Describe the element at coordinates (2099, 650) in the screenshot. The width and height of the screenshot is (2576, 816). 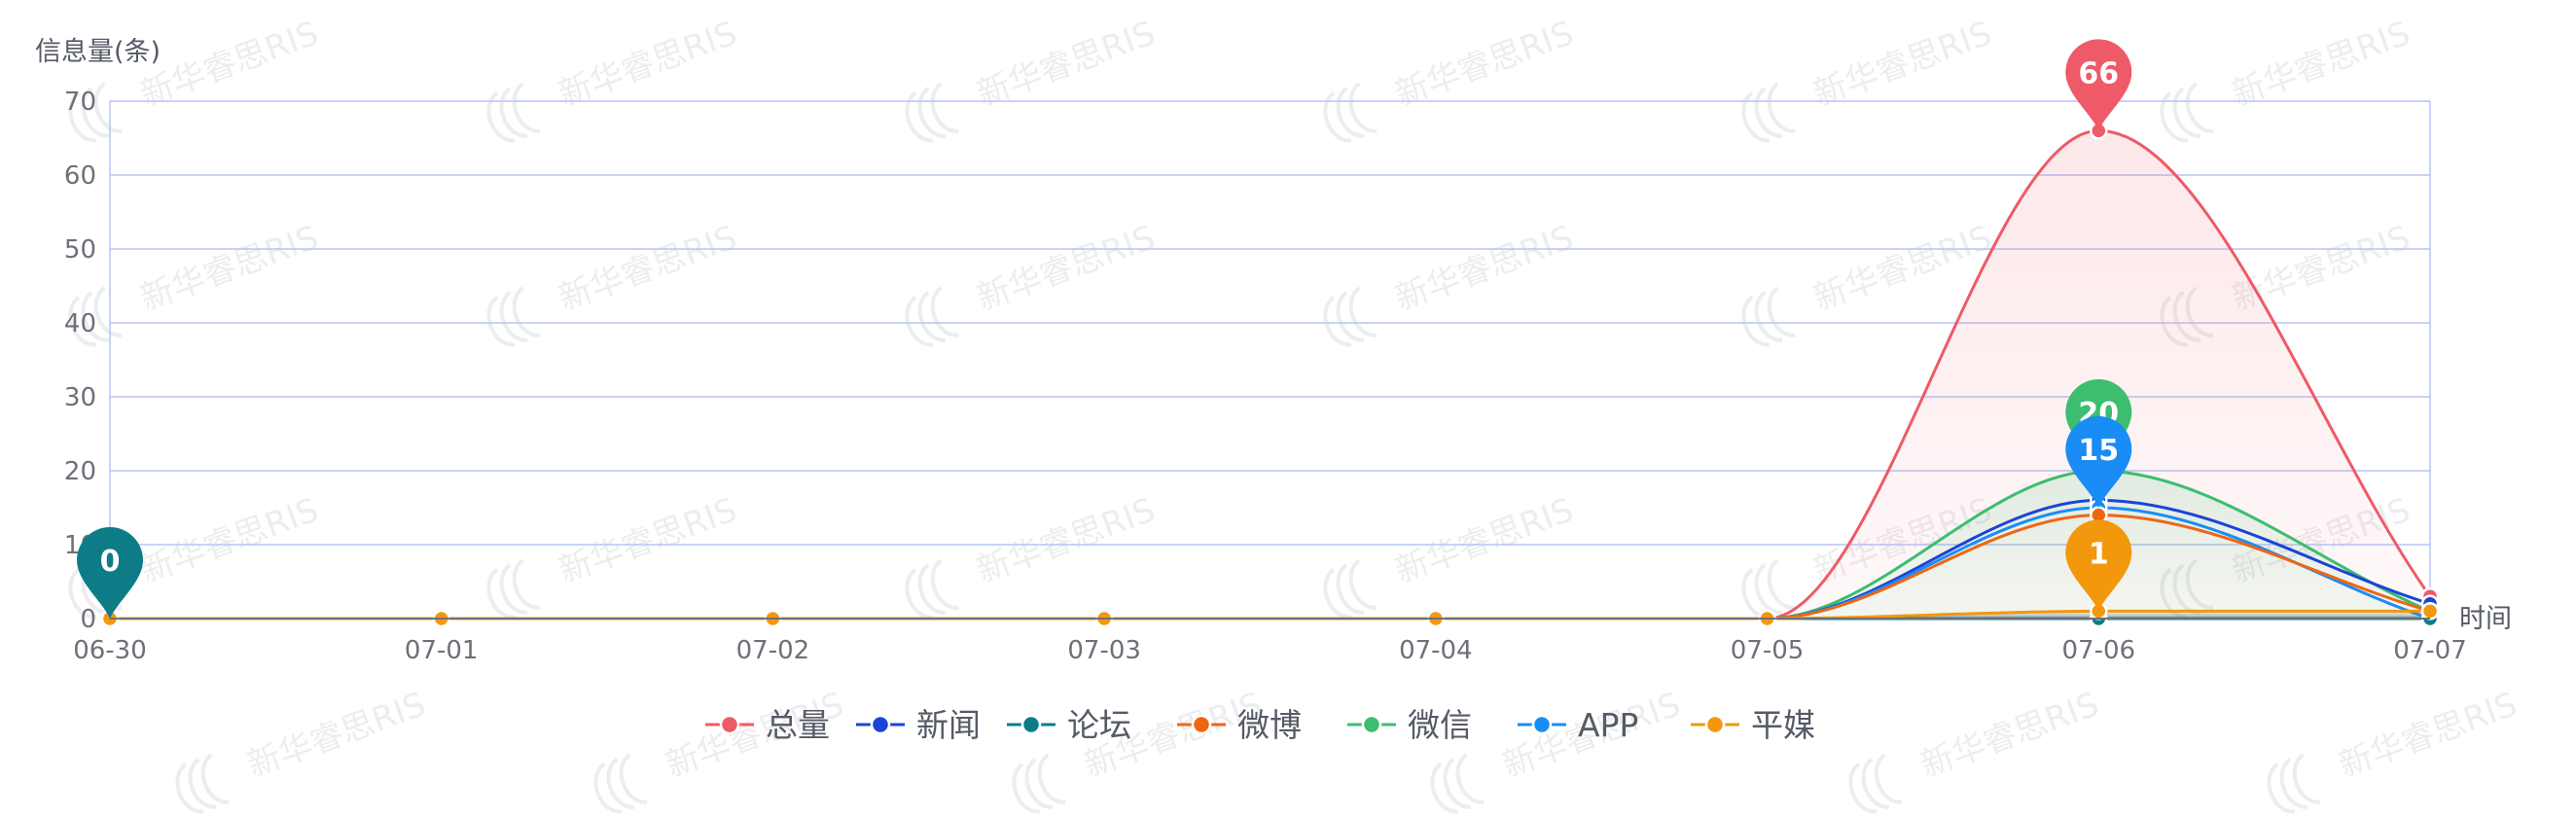
I see `x-tick-label: 07-06` at that location.